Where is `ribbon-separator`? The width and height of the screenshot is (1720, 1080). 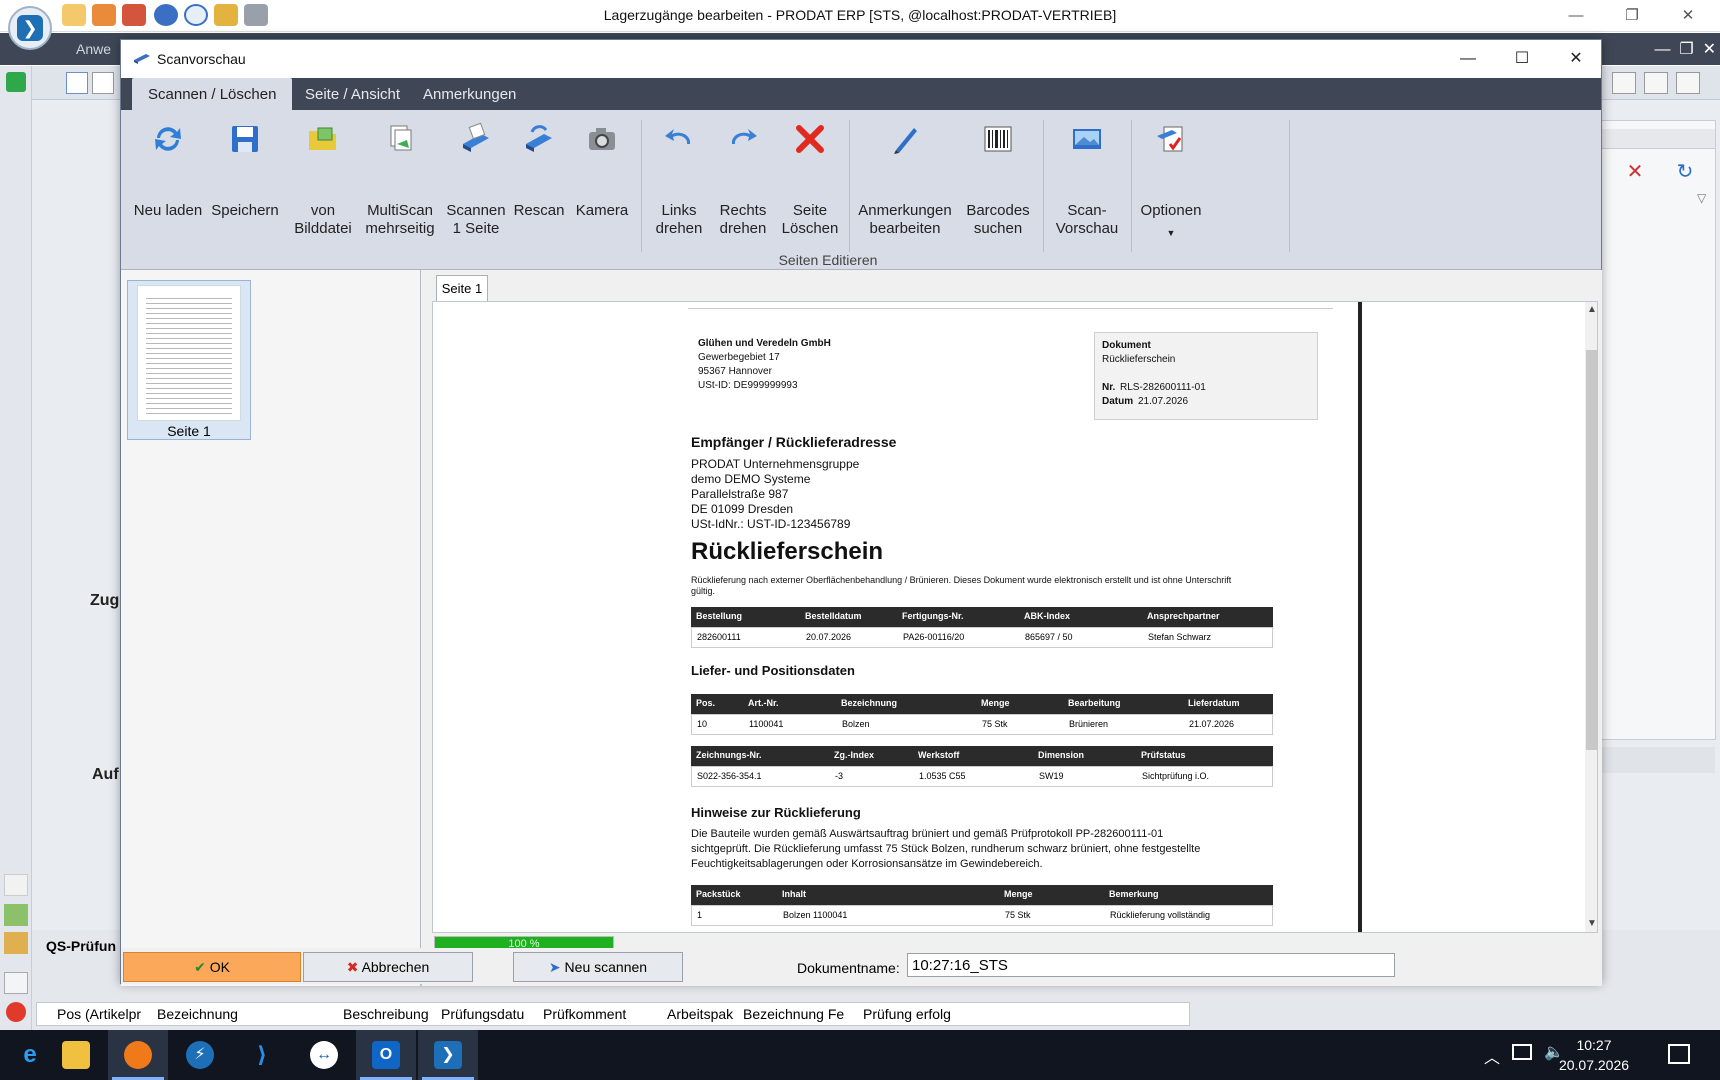 ribbon-separator is located at coordinates (849, 186).